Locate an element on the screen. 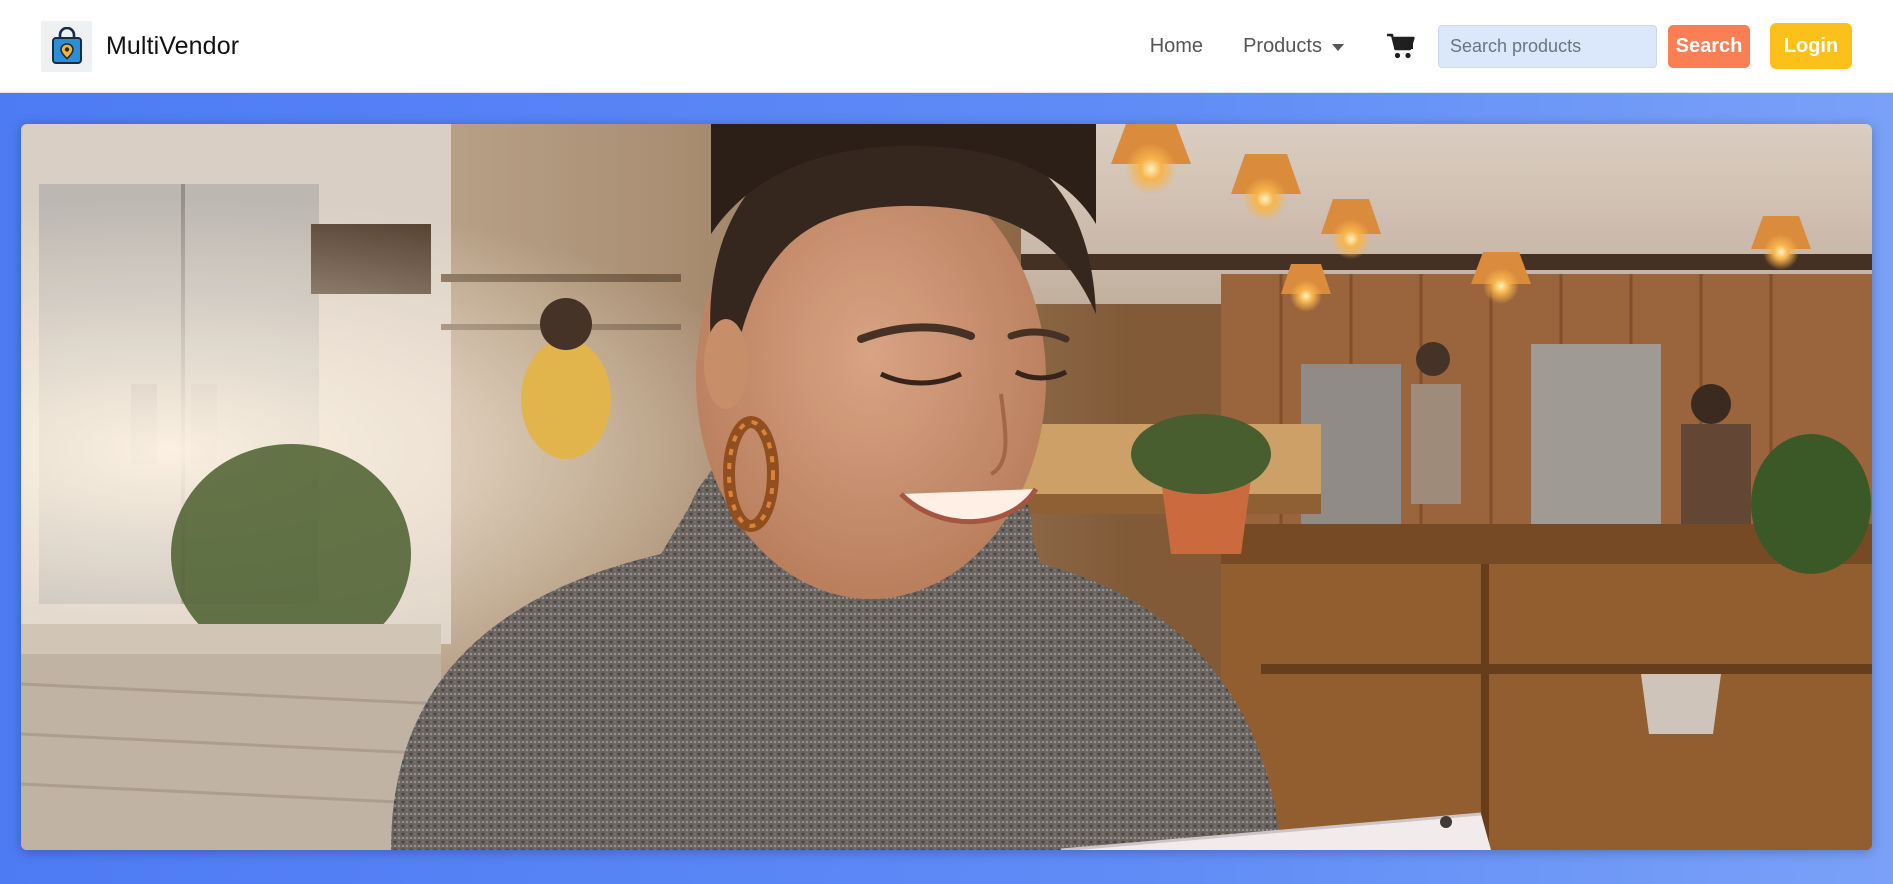  nav-products-dropdown: Products is located at coordinates (1293, 46).